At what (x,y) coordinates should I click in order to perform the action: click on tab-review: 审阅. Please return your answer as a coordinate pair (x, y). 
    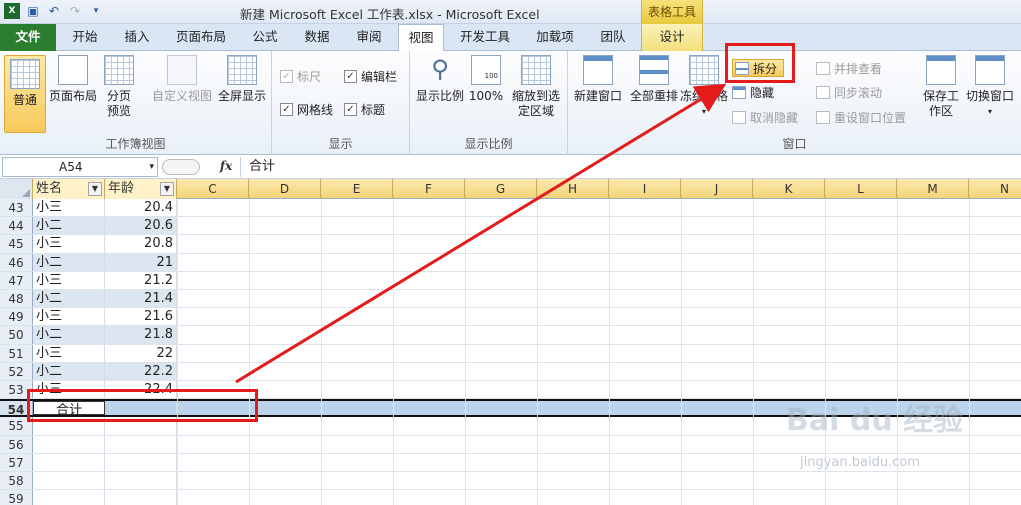
    Looking at the image, I should click on (369, 37).